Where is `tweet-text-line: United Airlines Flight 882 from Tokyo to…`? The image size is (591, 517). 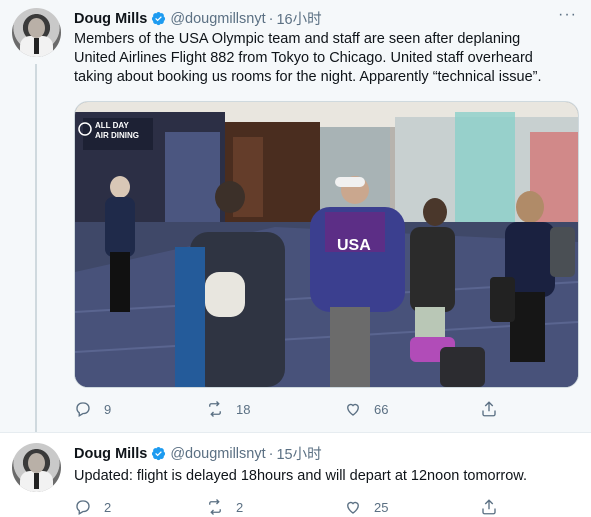
tweet-text-line: United Airlines Flight 882 from Tokyo to… is located at coordinates (303, 58).